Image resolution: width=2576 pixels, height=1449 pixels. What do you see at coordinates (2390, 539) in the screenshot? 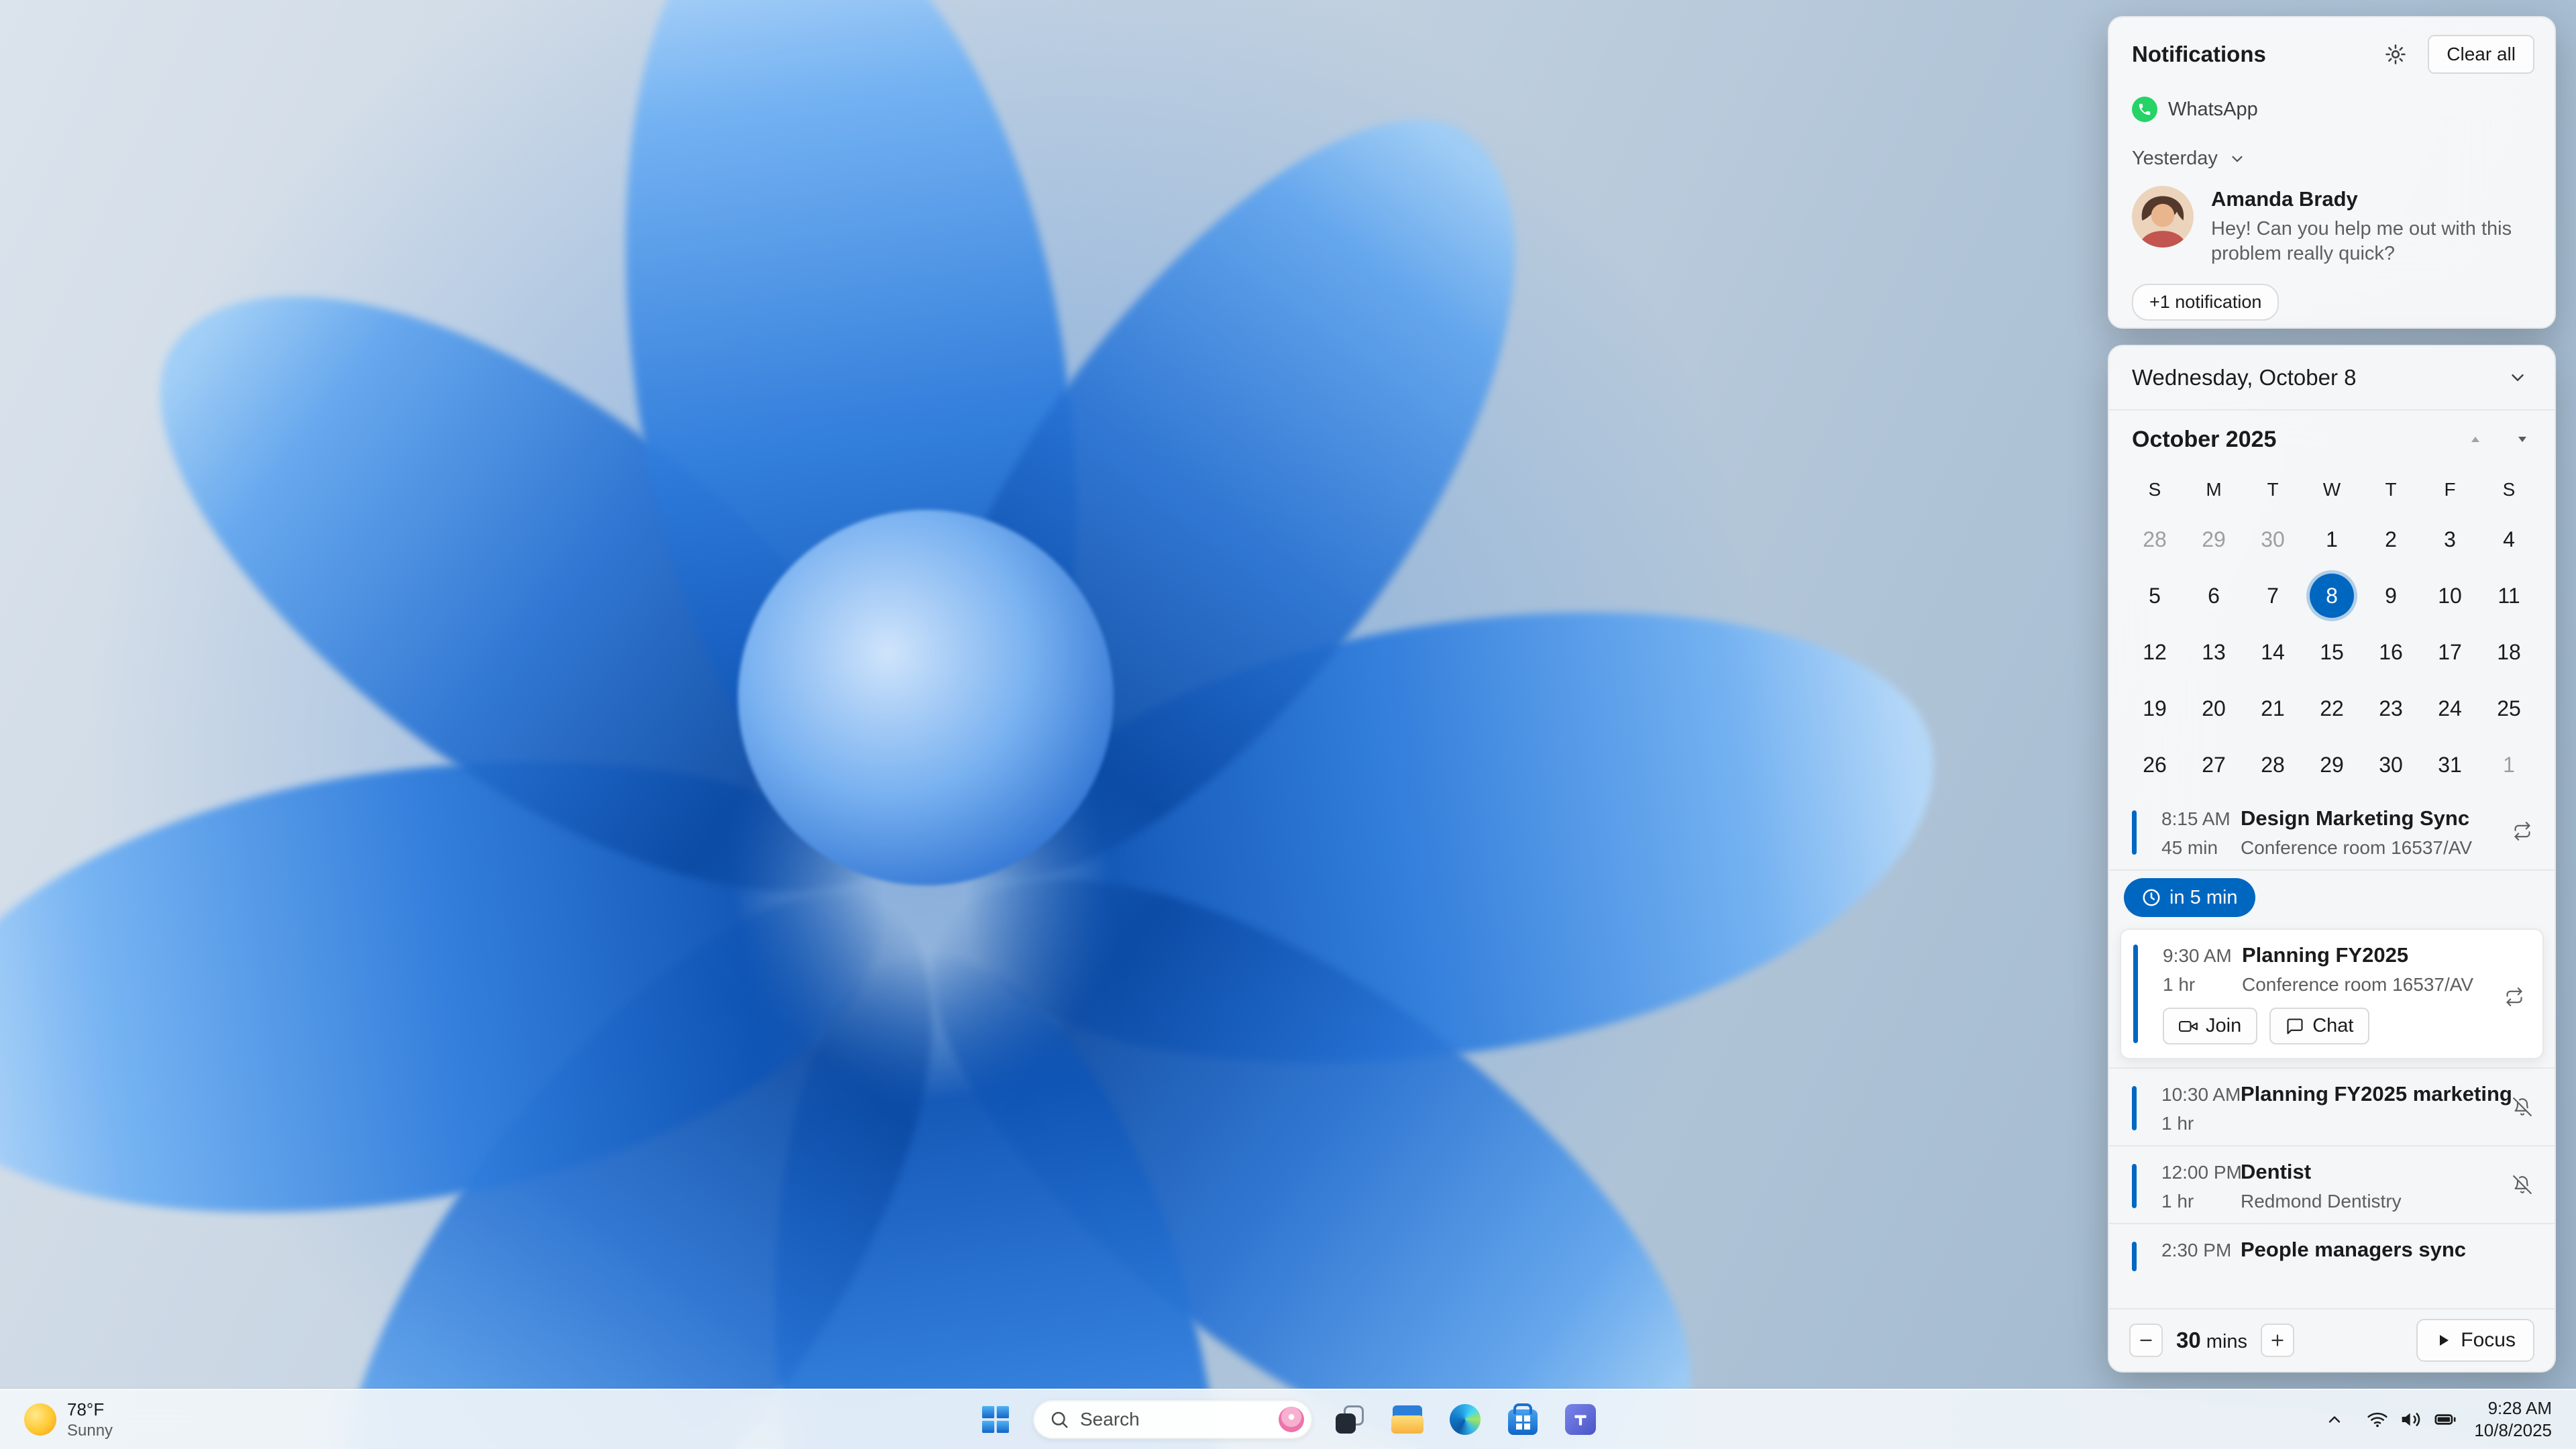
I see `calendar-day: 2` at bounding box center [2390, 539].